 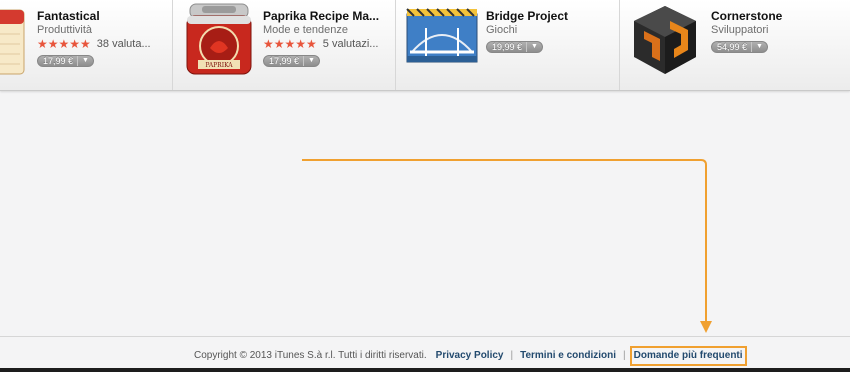 What do you see at coordinates (568, 356) in the screenshot?
I see `terms-link: Termini e condizioni` at bounding box center [568, 356].